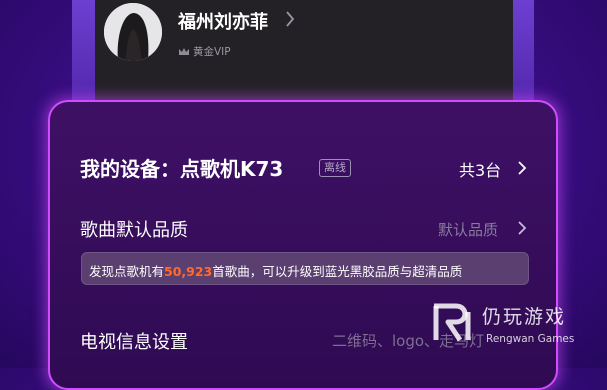 This screenshot has width=607, height=390. What do you see at coordinates (335, 168) in the screenshot?
I see `status-badge: 离线` at bounding box center [335, 168].